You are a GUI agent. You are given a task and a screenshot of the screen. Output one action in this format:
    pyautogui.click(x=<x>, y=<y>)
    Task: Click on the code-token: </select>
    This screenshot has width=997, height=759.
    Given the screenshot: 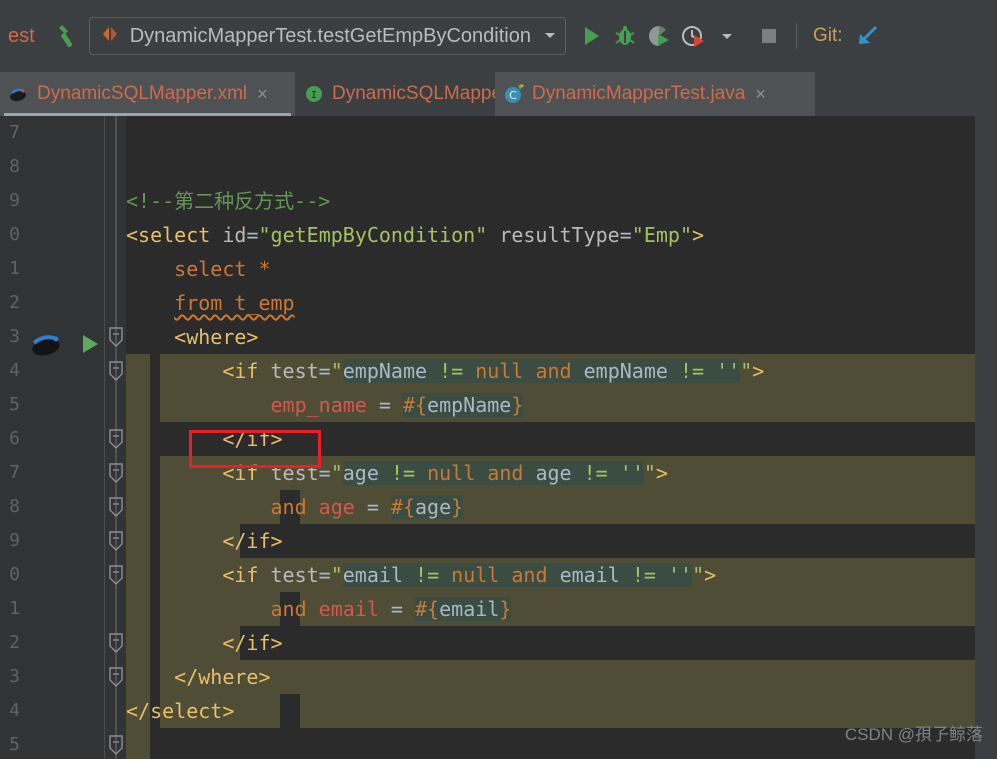 What is the action you would take?
    pyautogui.click(x=180, y=711)
    